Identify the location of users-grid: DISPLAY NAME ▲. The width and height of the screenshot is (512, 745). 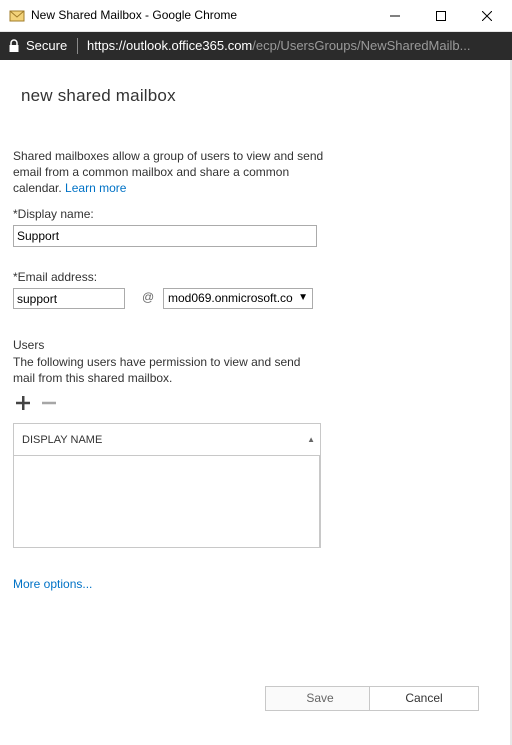
(167, 485).